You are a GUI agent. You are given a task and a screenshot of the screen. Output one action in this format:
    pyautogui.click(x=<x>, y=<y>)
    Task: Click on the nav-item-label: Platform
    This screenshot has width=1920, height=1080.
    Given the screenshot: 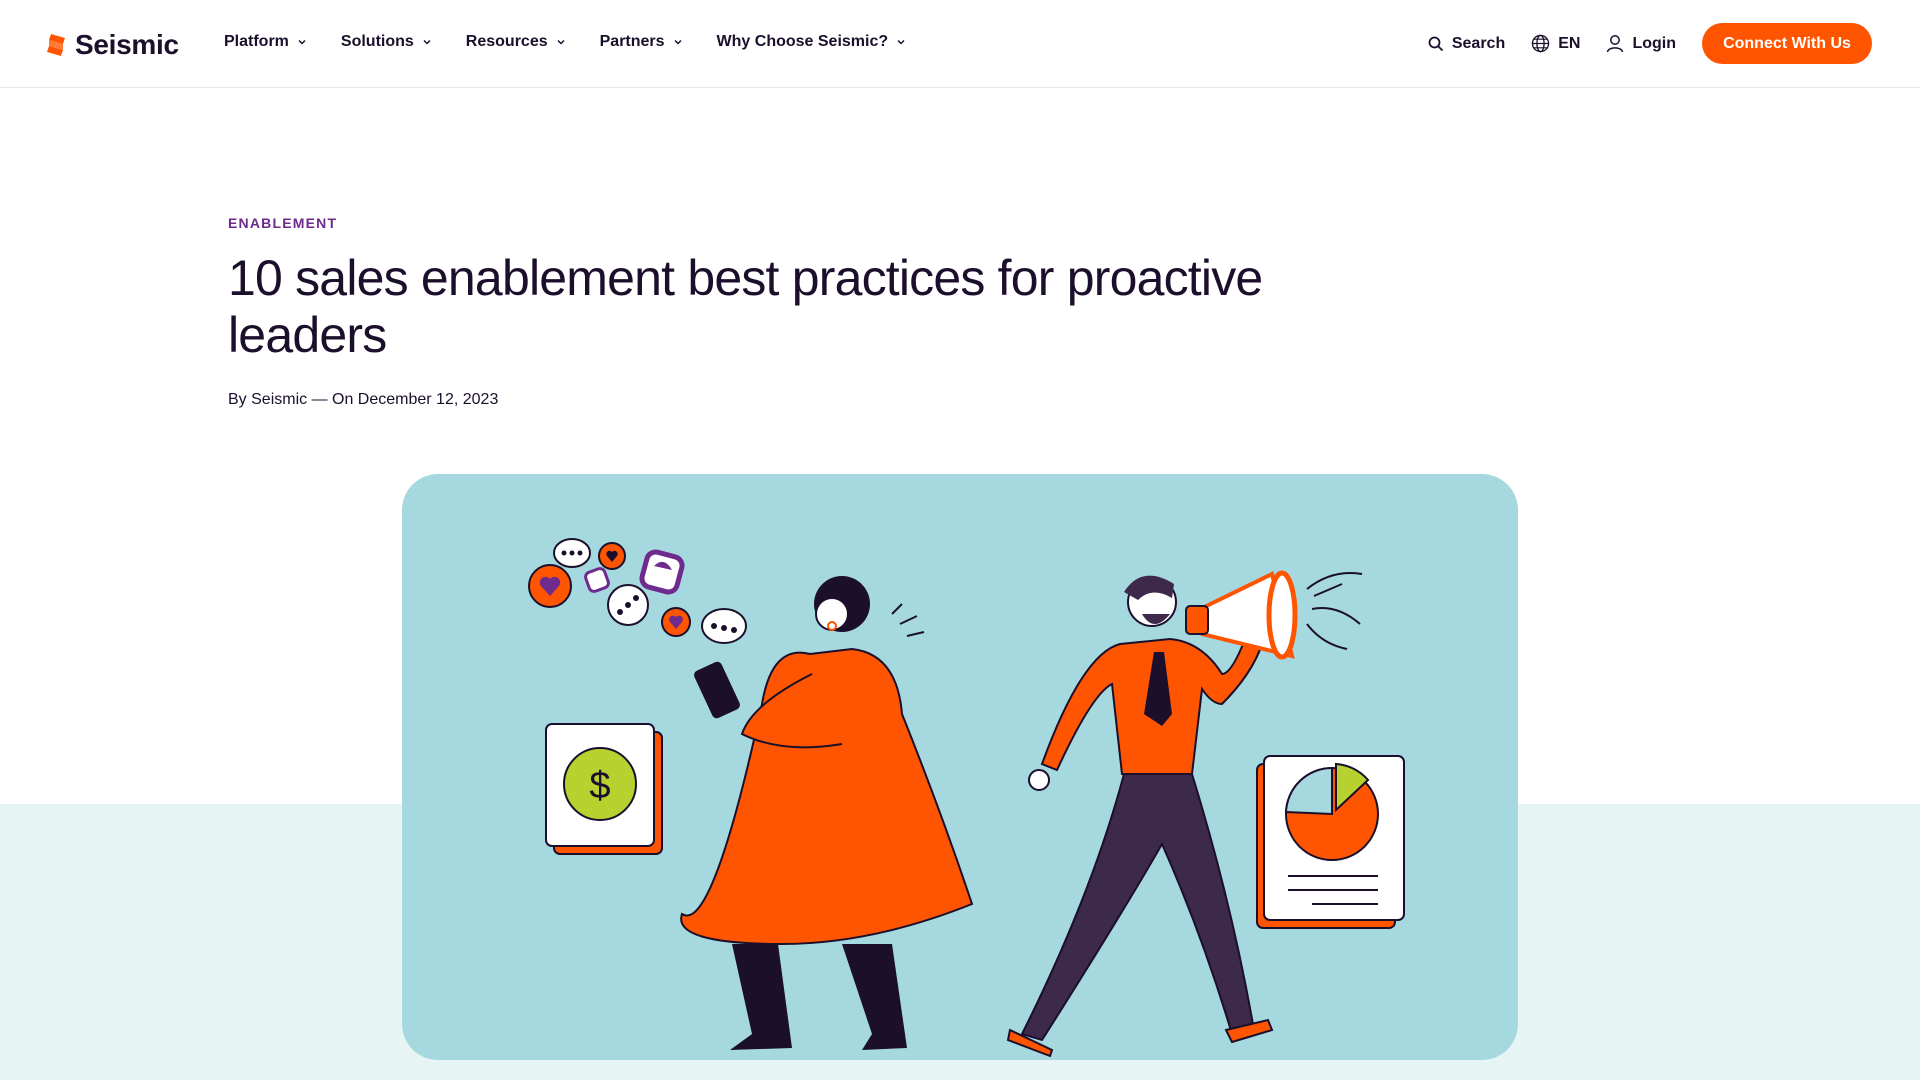 What is the action you would take?
    pyautogui.click(x=256, y=41)
    